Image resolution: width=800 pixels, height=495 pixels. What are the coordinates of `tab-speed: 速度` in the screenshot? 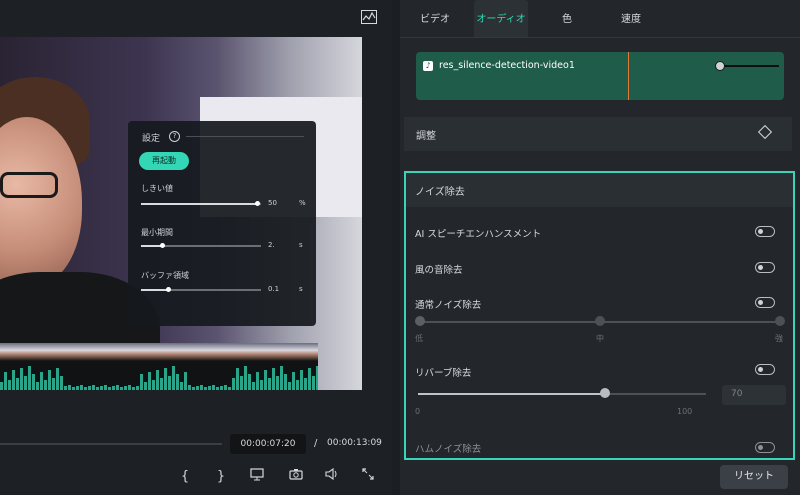 It's located at (631, 18).